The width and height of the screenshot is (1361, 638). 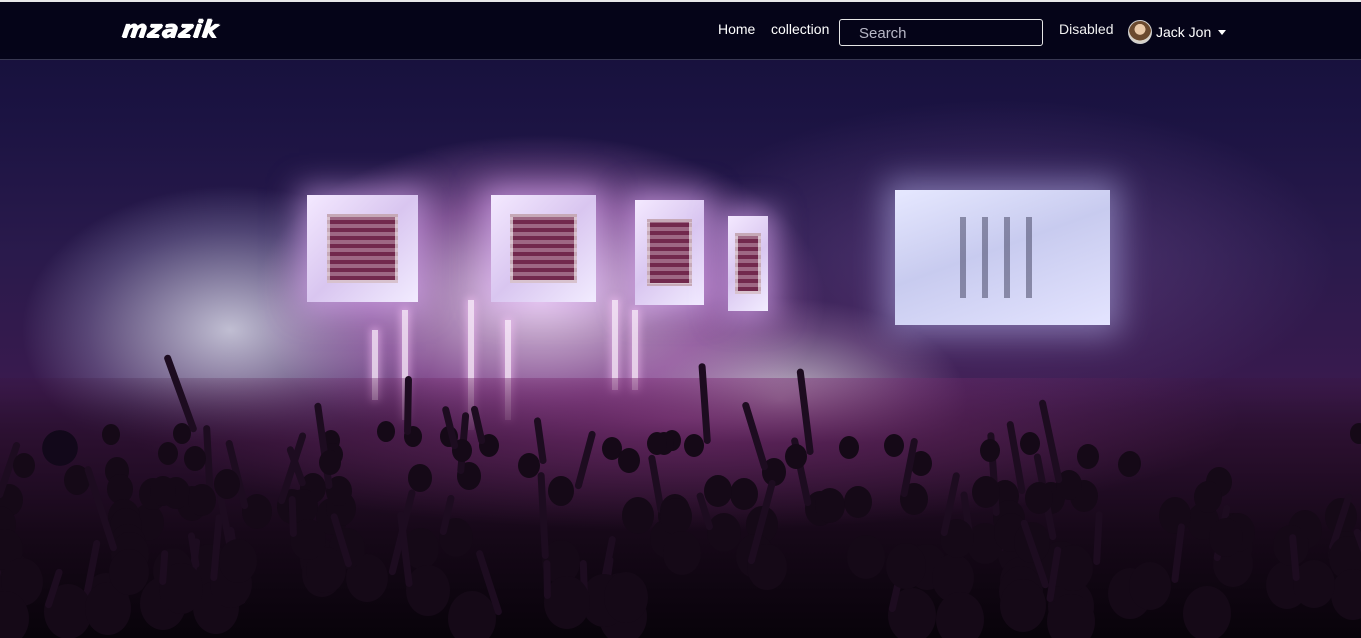 I want to click on video-screen, so click(x=1002, y=257).